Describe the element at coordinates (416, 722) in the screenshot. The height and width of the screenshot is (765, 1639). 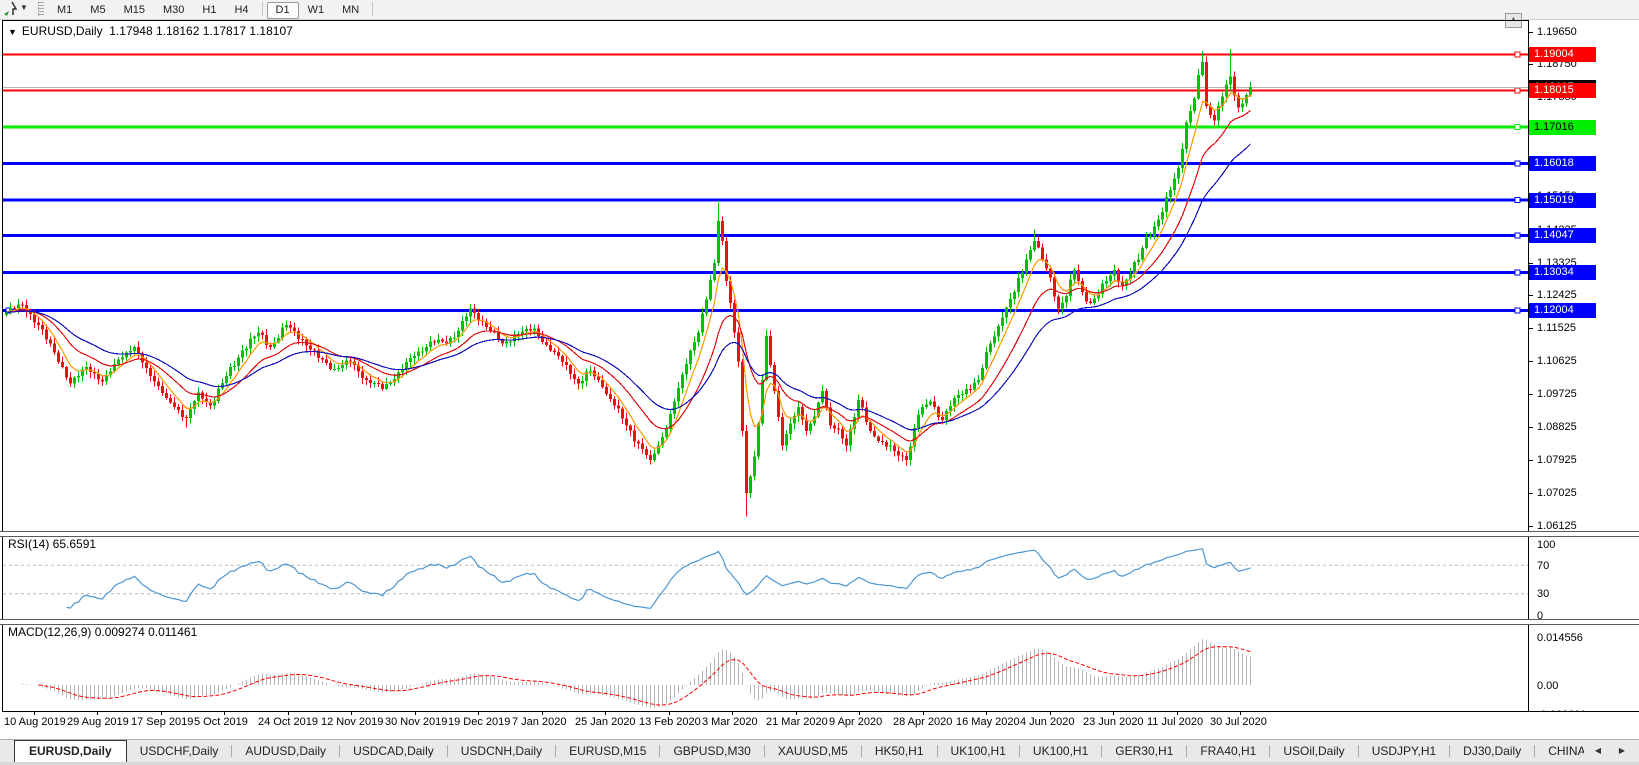
I see `date-label: 30 Nov 2019` at that location.